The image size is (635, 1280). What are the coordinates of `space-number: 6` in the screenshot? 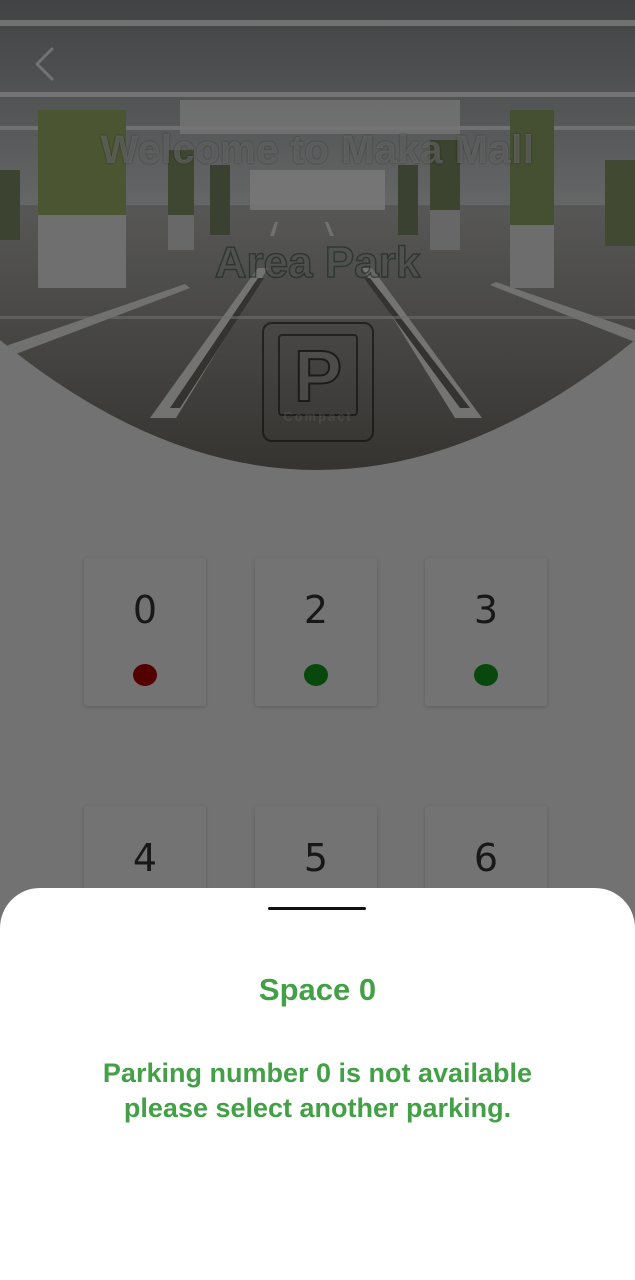 It's located at (486, 858).